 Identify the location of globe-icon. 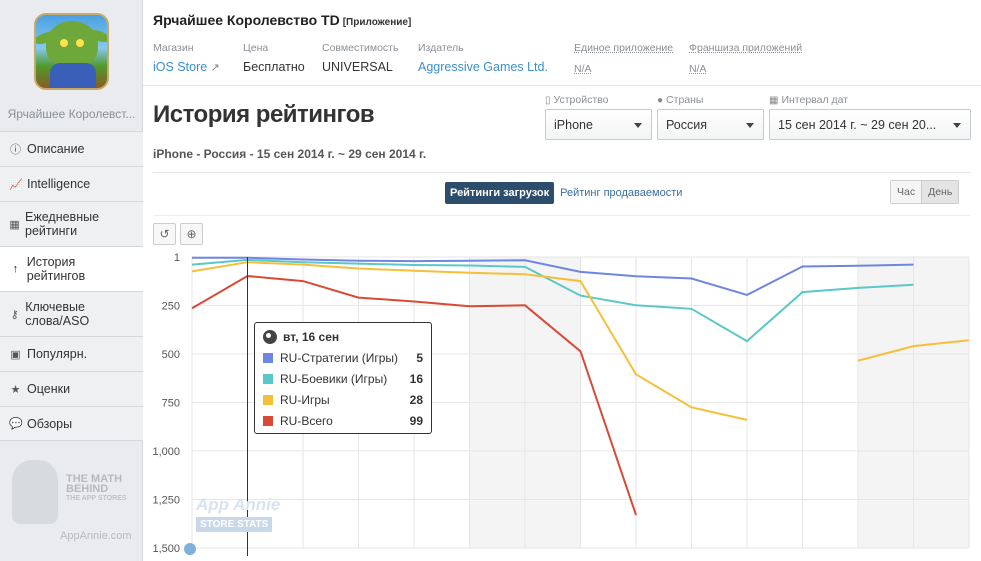
(270, 337).